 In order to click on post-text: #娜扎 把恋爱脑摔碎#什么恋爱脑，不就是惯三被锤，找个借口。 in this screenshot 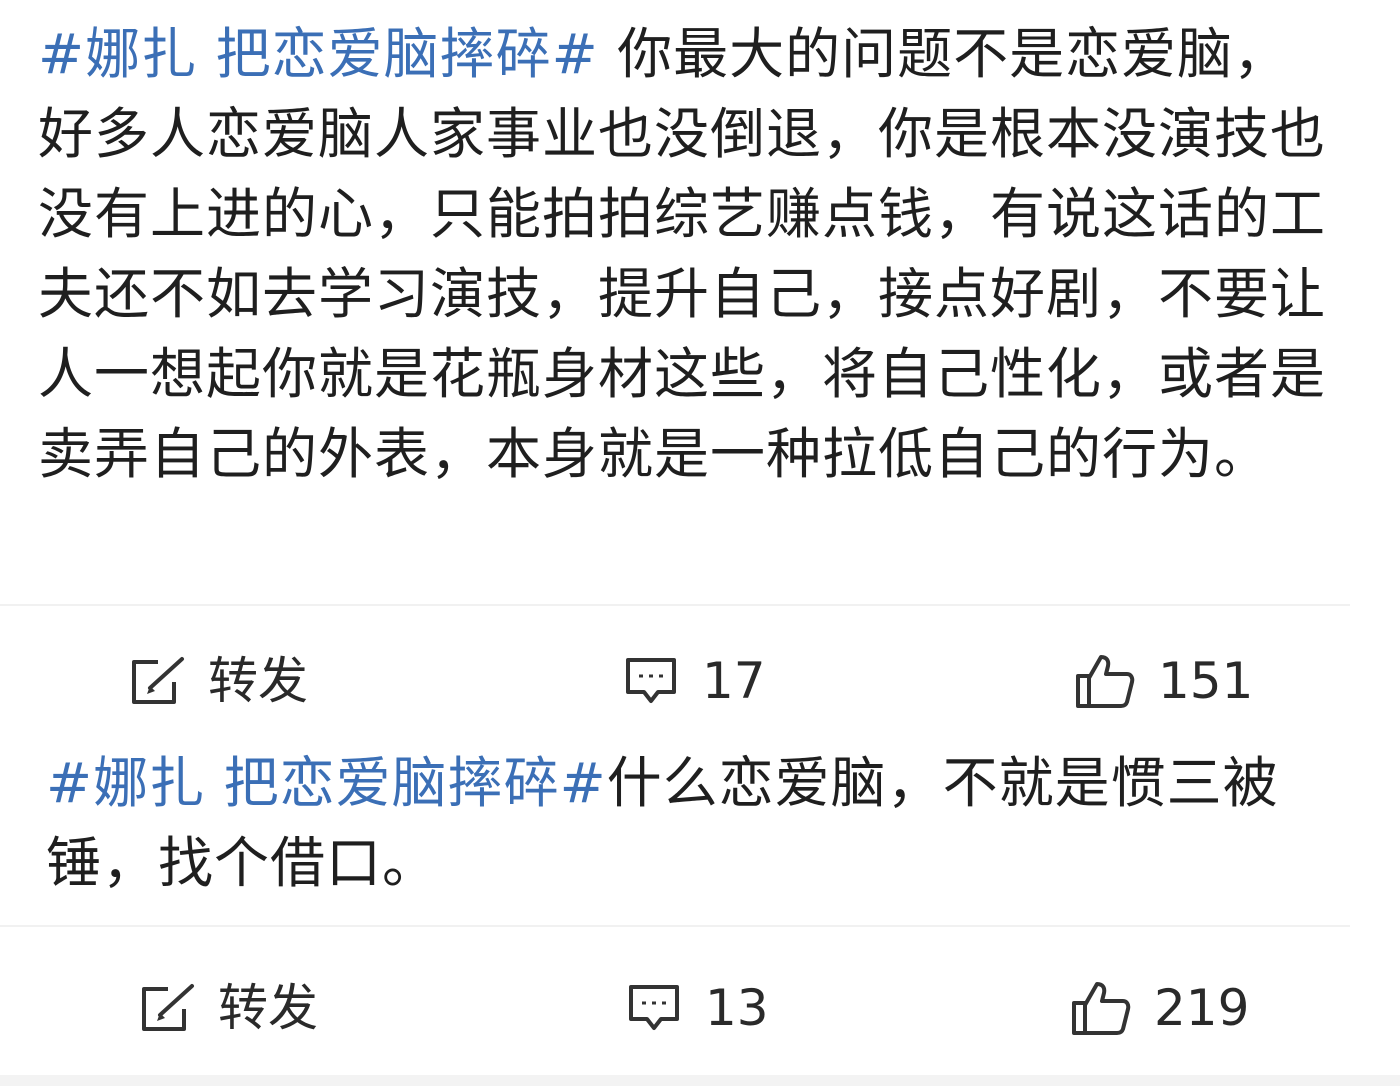, I will do `click(691, 823)`.